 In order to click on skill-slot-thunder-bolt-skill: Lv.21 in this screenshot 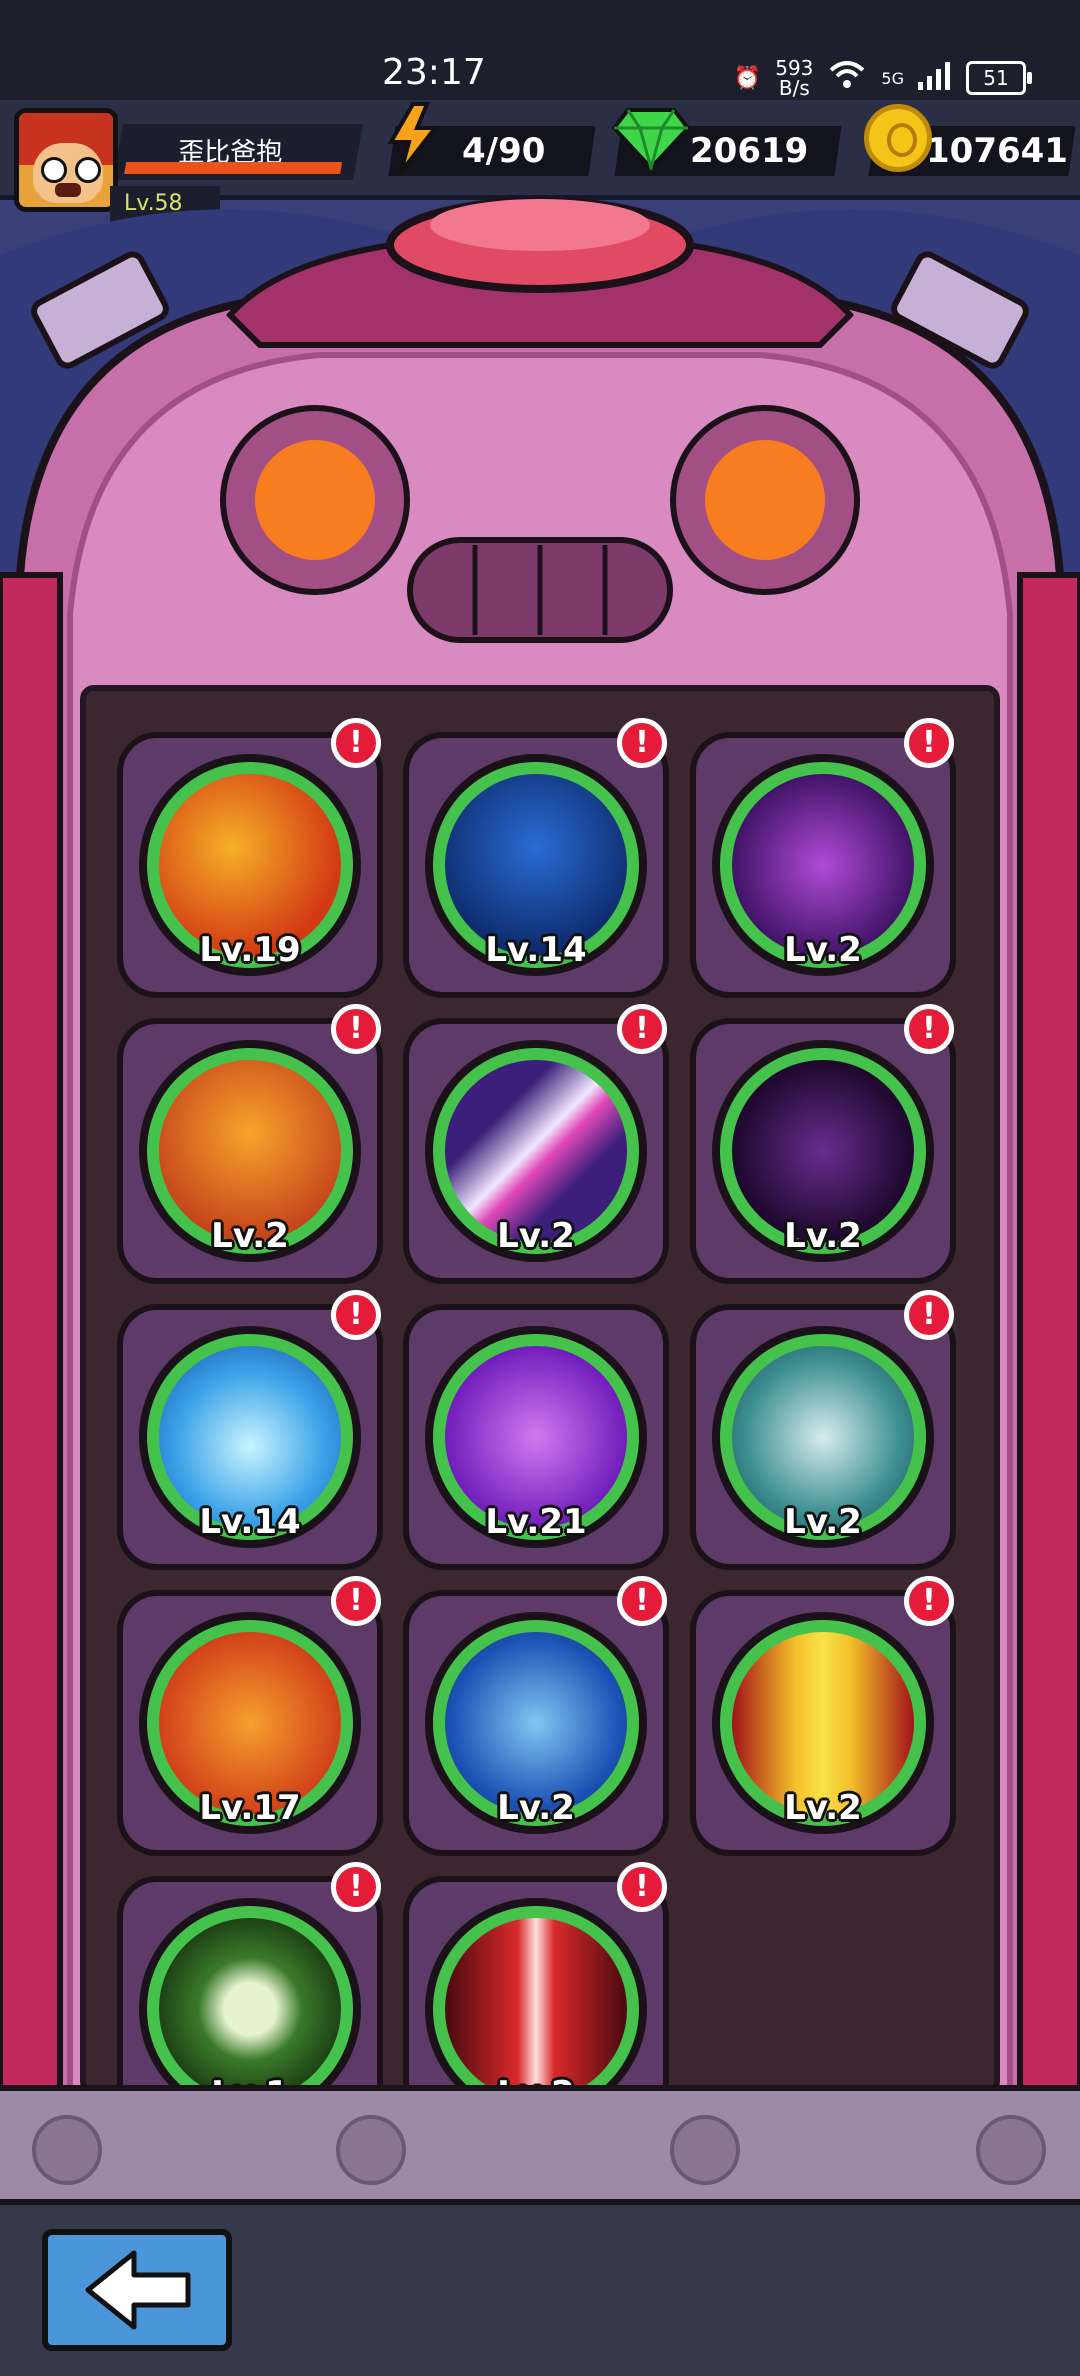, I will do `click(536, 1437)`.